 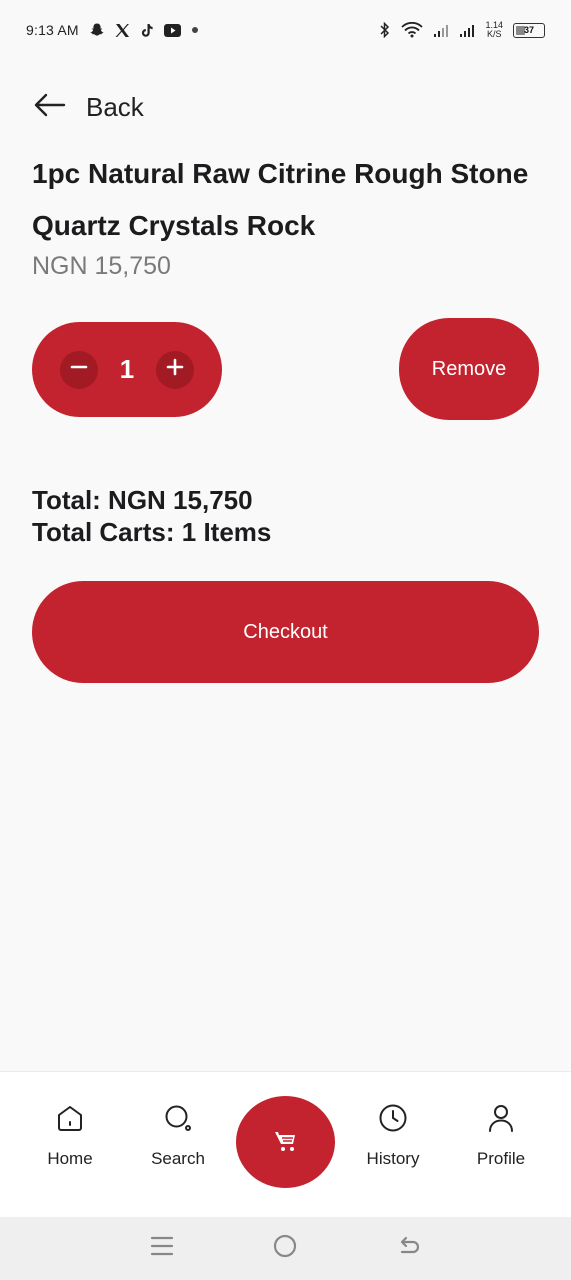 What do you see at coordinates (285, 30) in the screenshot?
I see `status-bar: 9:13 AM 1.14 K/S 37` at bounding box center [285, 30].